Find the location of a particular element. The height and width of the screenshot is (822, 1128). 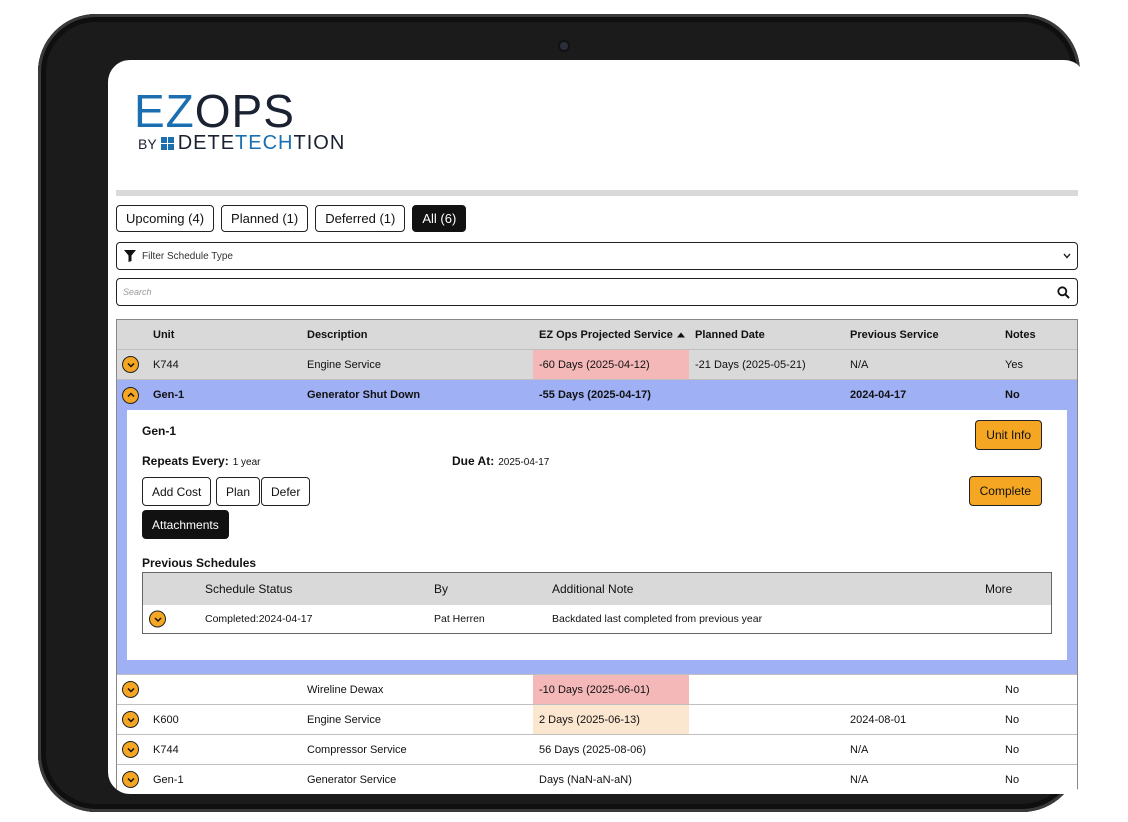

cell-description: Generator Service is located at coordinates (352, 779).